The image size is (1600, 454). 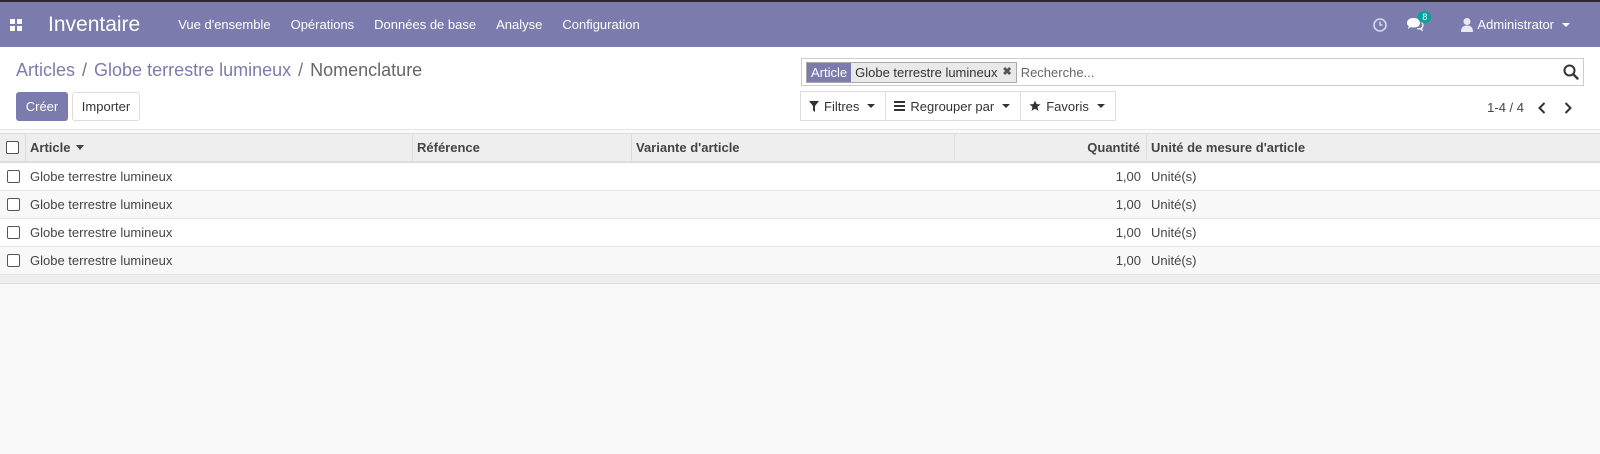 I want to click on user-name: Administrator, so click(x=1515, y=24).